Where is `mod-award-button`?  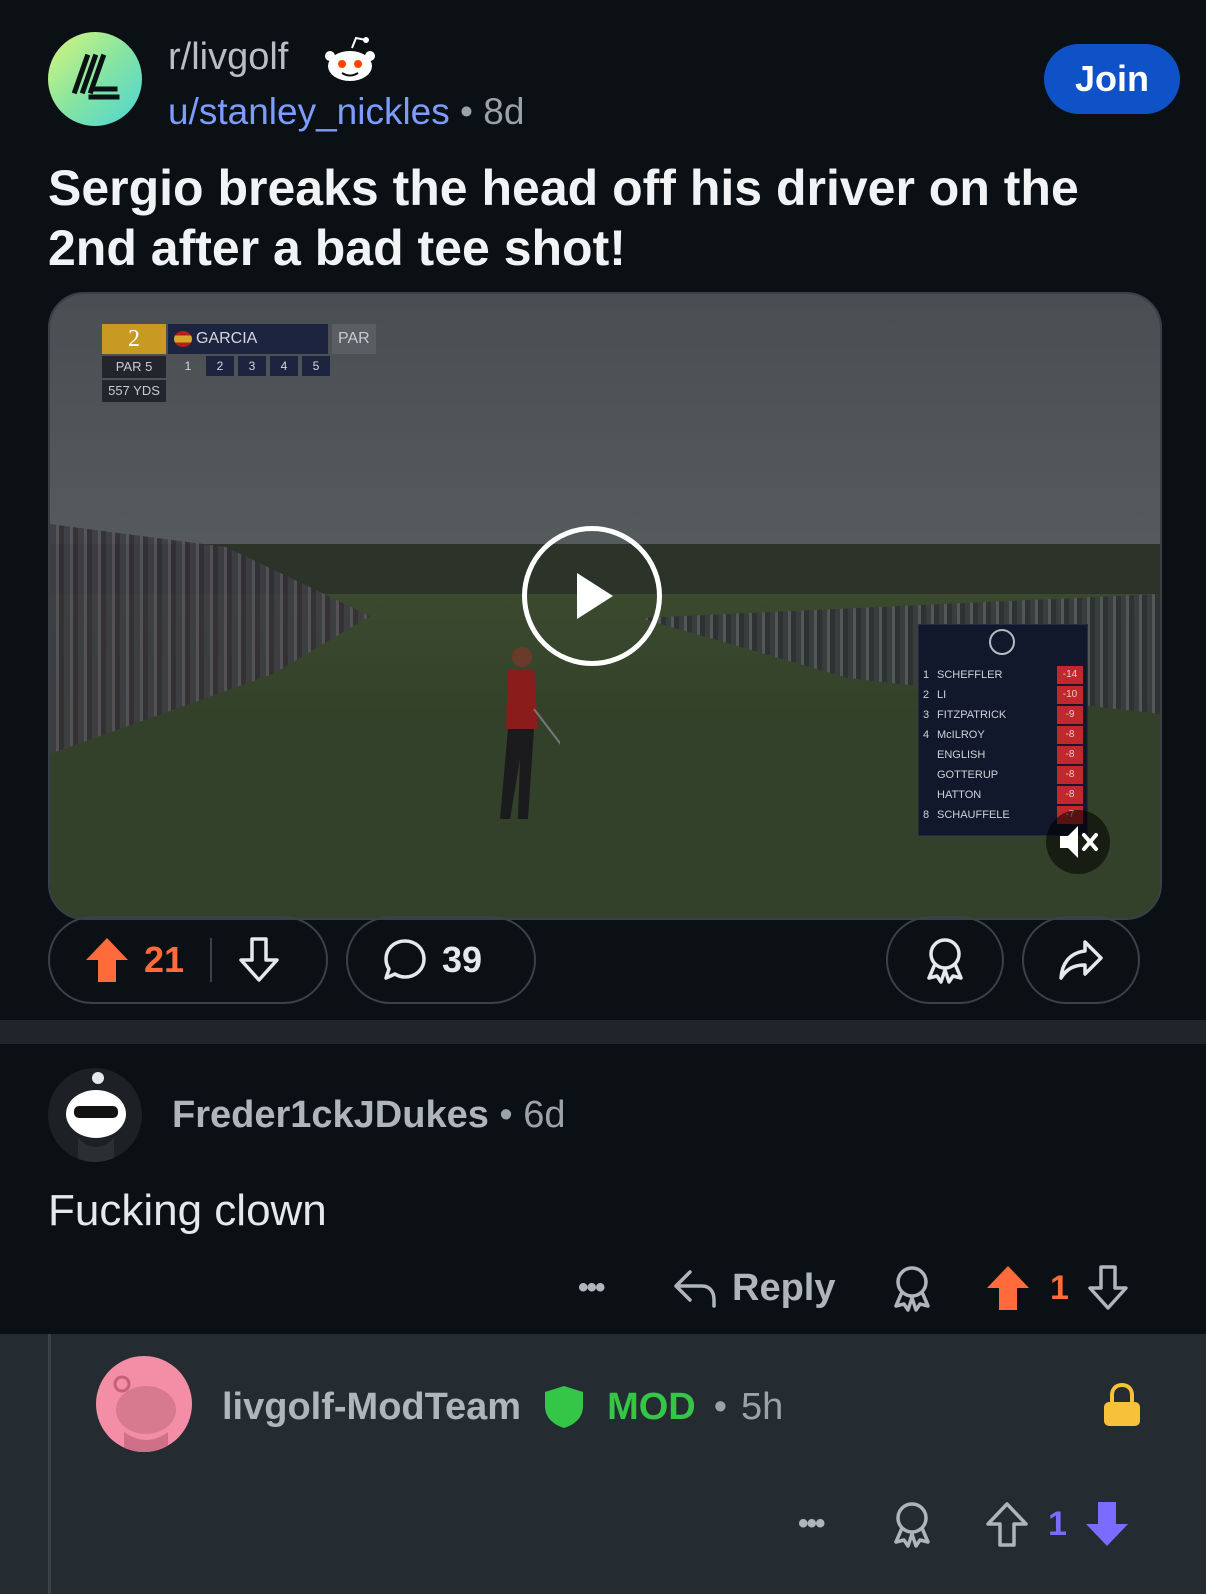
mod-award-button is located at coordinates (912, 1524).